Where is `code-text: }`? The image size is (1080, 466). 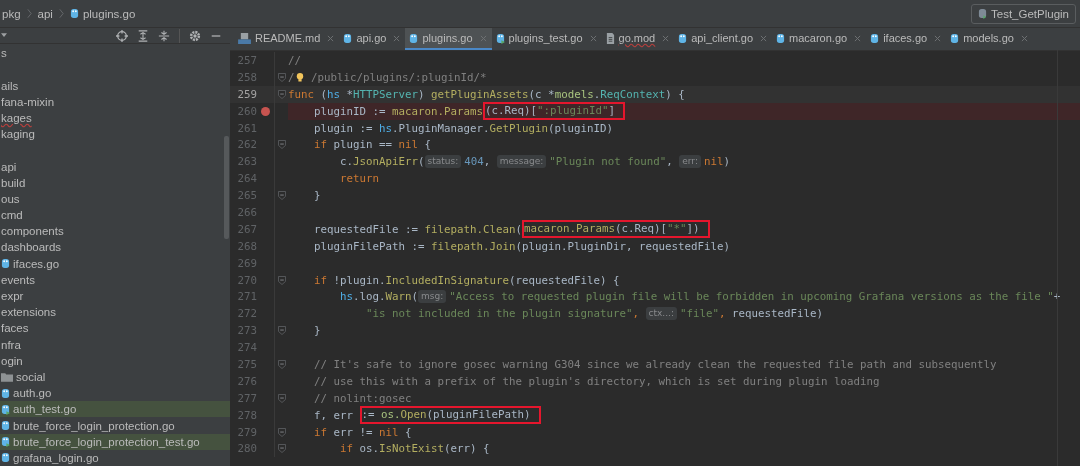
code-text: } is located at coordinates (317, 331).